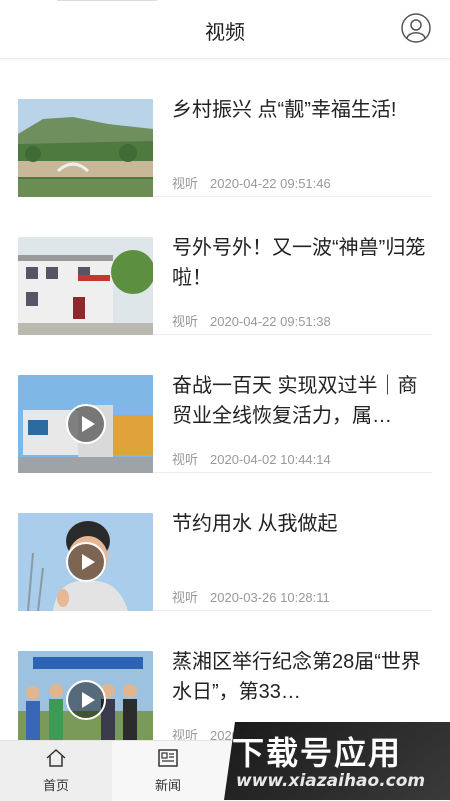  Describe the element at coordinates (167, 785) in the screenshot. I see `tab-news-label: 新闻` at that location.